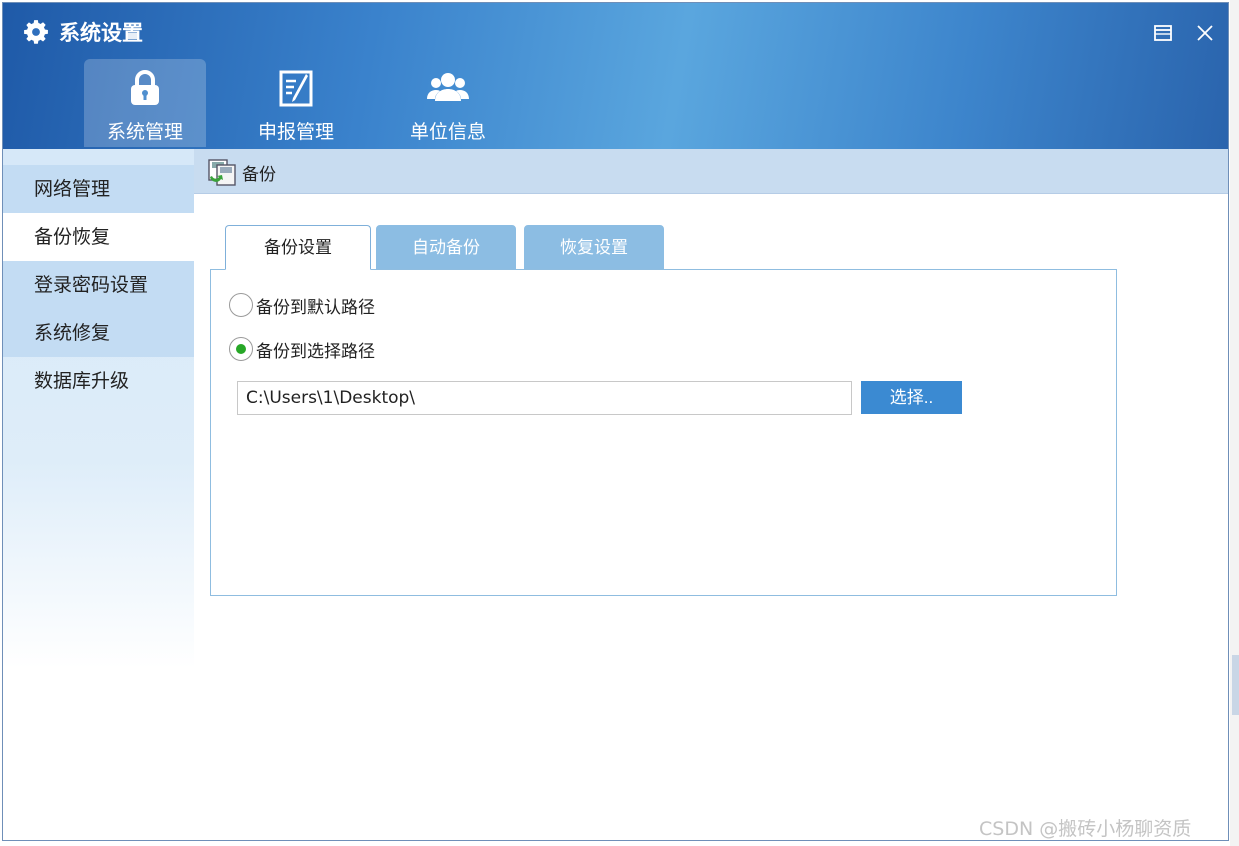  What do you see at coordinates (446, 247) in the screenshot?
I see `tab-auto-backup: 自动备份` at bounding box center [446, 247].